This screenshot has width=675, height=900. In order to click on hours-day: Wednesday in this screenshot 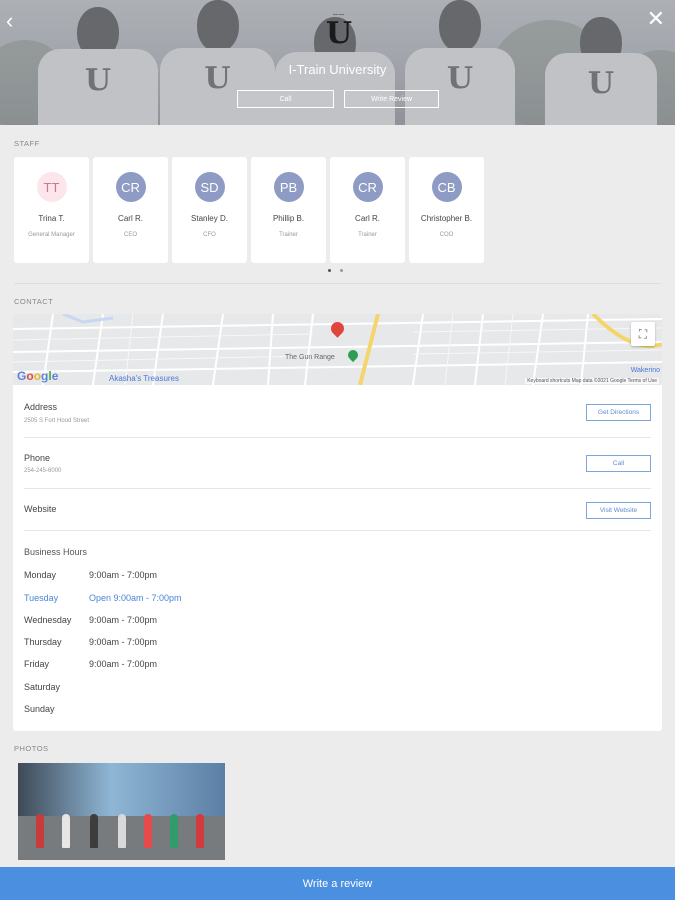, I will do `click(48, 620)`.